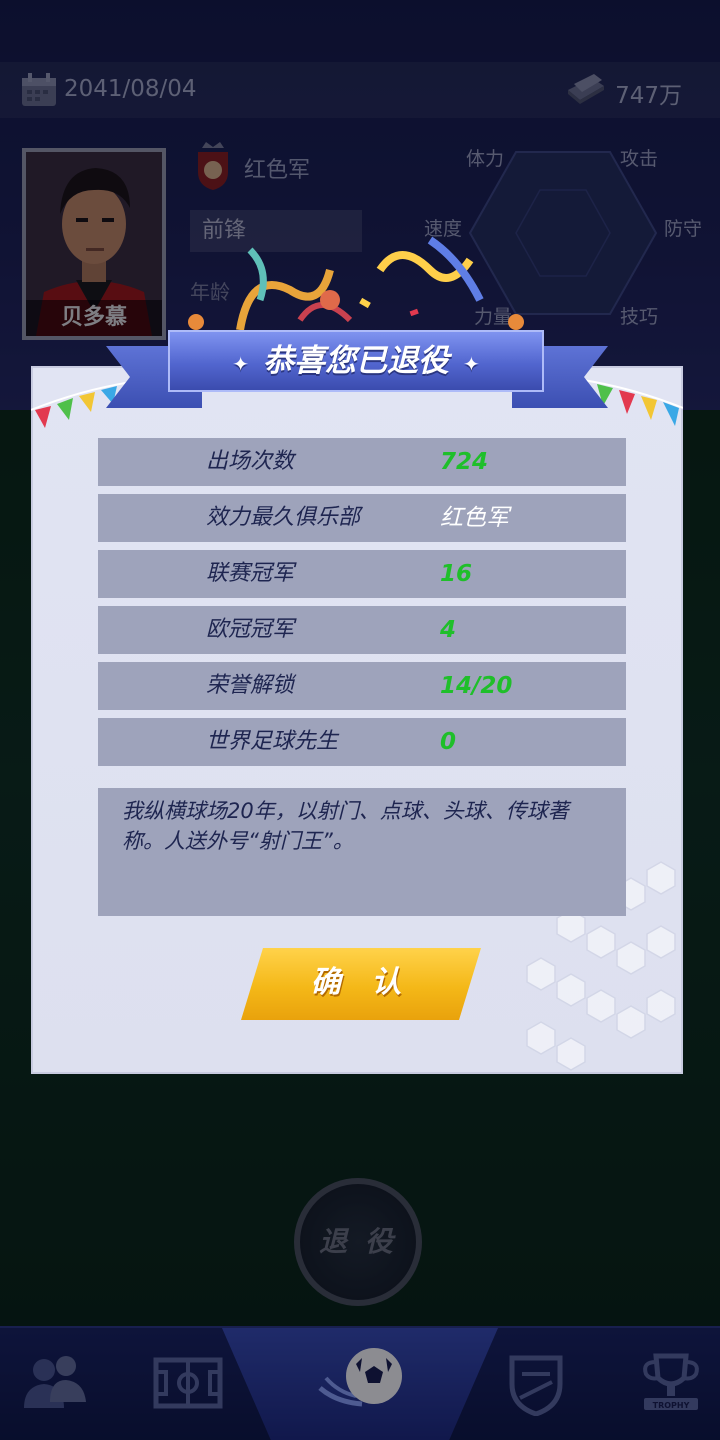  I want to click on stat-value: 4, so click(448, 630).